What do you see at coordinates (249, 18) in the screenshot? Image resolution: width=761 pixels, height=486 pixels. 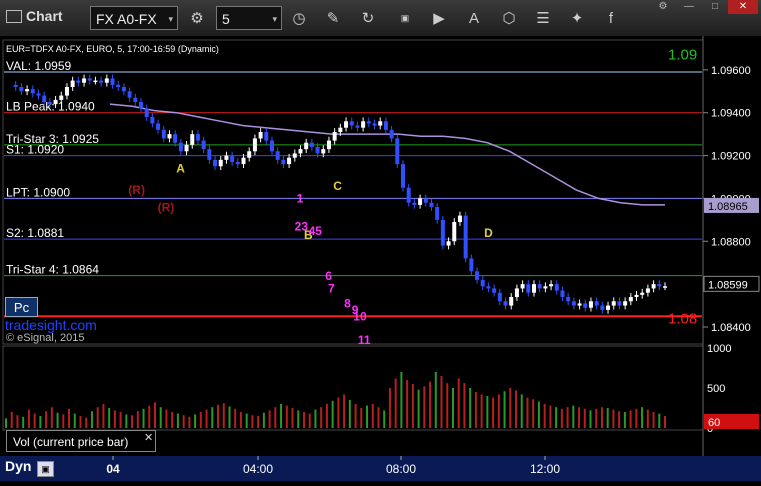 I see `interval-input: 5 ▾` at bounding box center [249, 18].